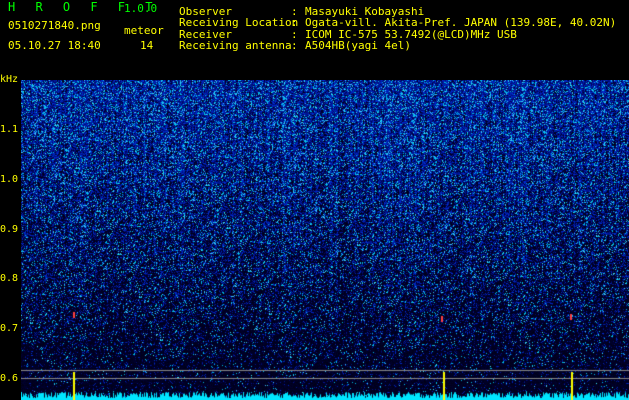 The width and height of the screenshot is (629, 400). What do you see at coordinates (9, 328) in the screenshot?
I see `y-tick-label: 0.7` at bounding box center [9, 328].